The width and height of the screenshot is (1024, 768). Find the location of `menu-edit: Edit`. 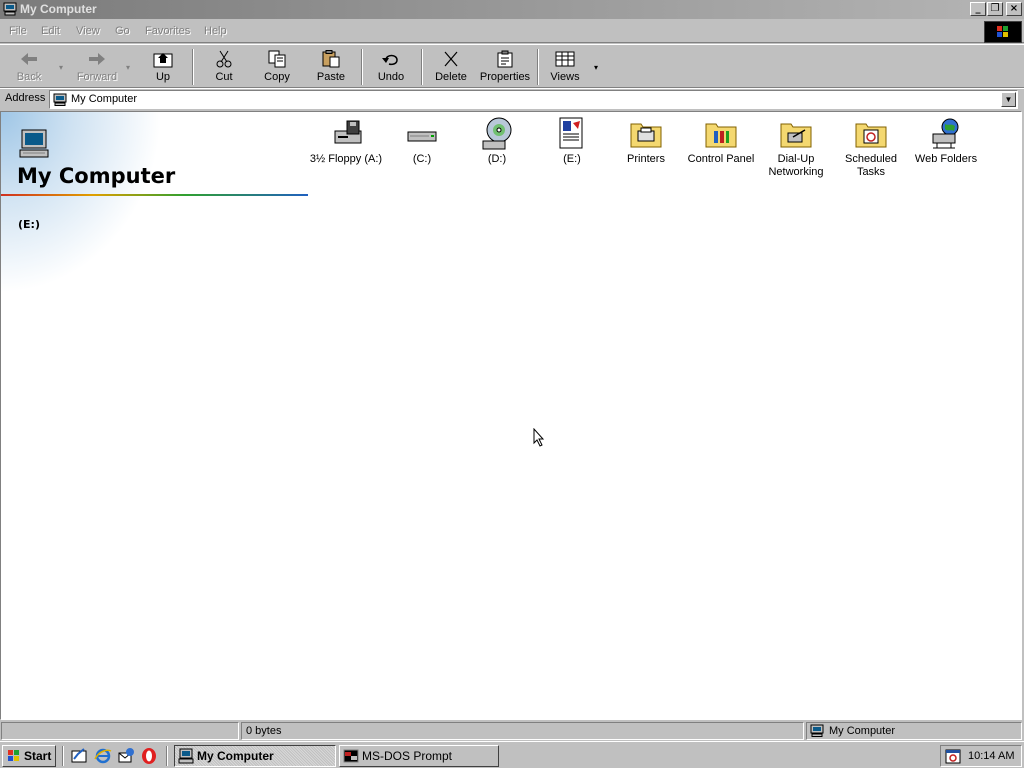

menu-edit: Edit is located at coordinates (50, 31).